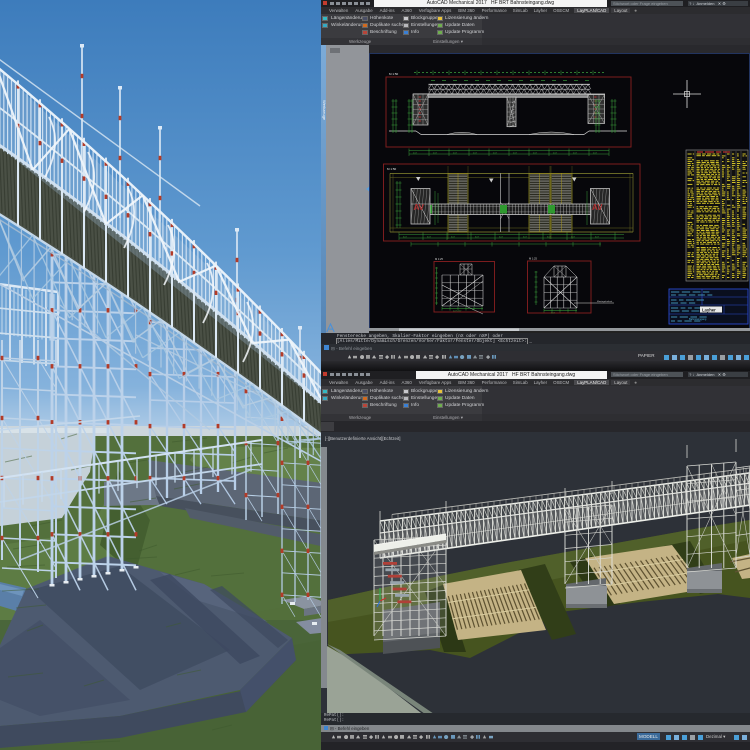  What do you see at coordinates (457, 312) in the screenshot?
I see `svg-text: 2,07 2,57` at bounding box center [457, 312].